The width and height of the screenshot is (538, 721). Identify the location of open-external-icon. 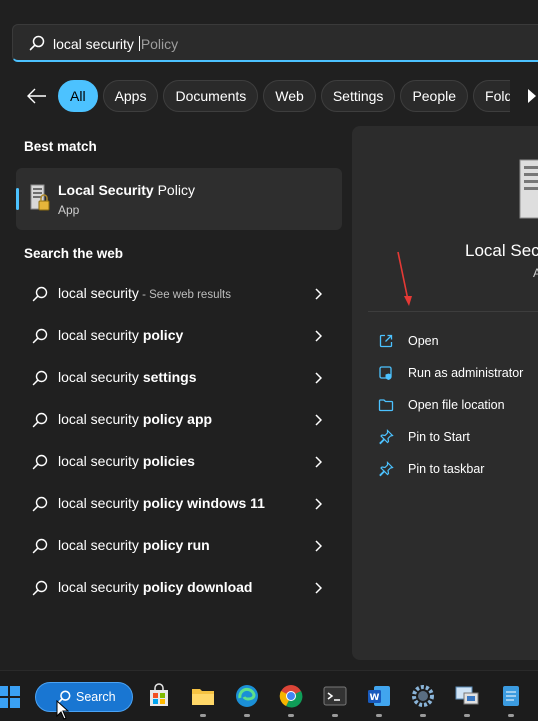
(386, 341).